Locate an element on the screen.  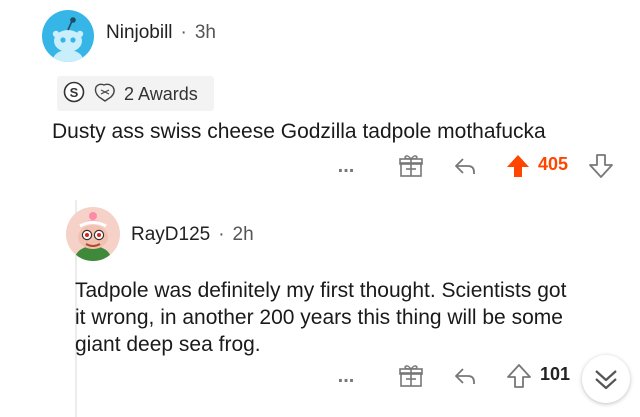
chevron-down-icon is located at coordinates (606, 380).